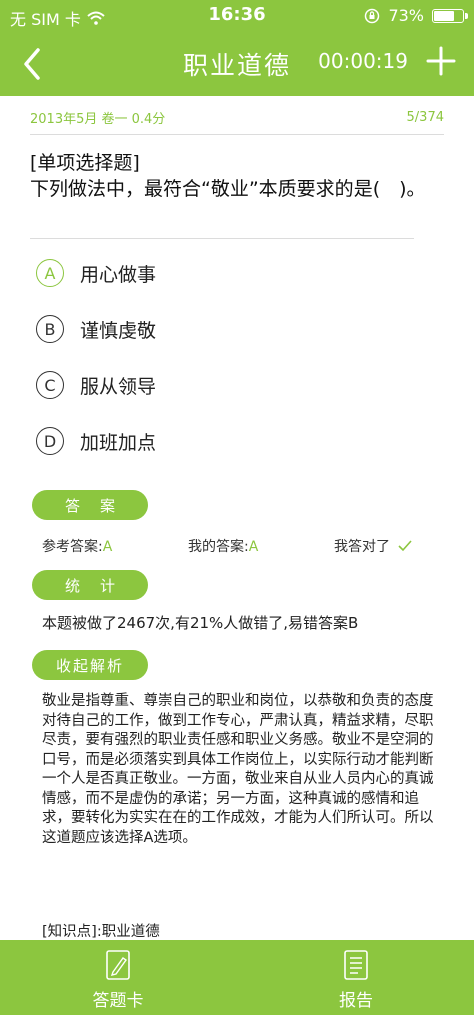 The image size is (474, 1015). I want to click on option-text: 谨慎虔敬, so click(118, 330).